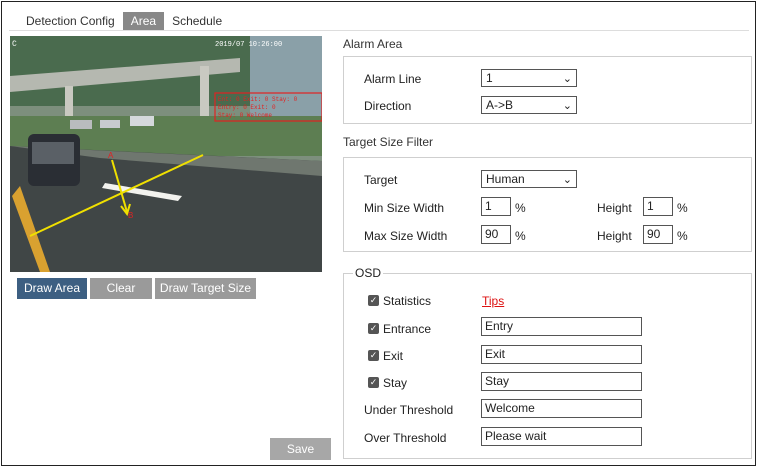 This screenshot has height=469, width=759. What do you see at coordinates (393, 356) in the screenshot?
I see `exit-label: Exit` at bounding box center [393, 356].